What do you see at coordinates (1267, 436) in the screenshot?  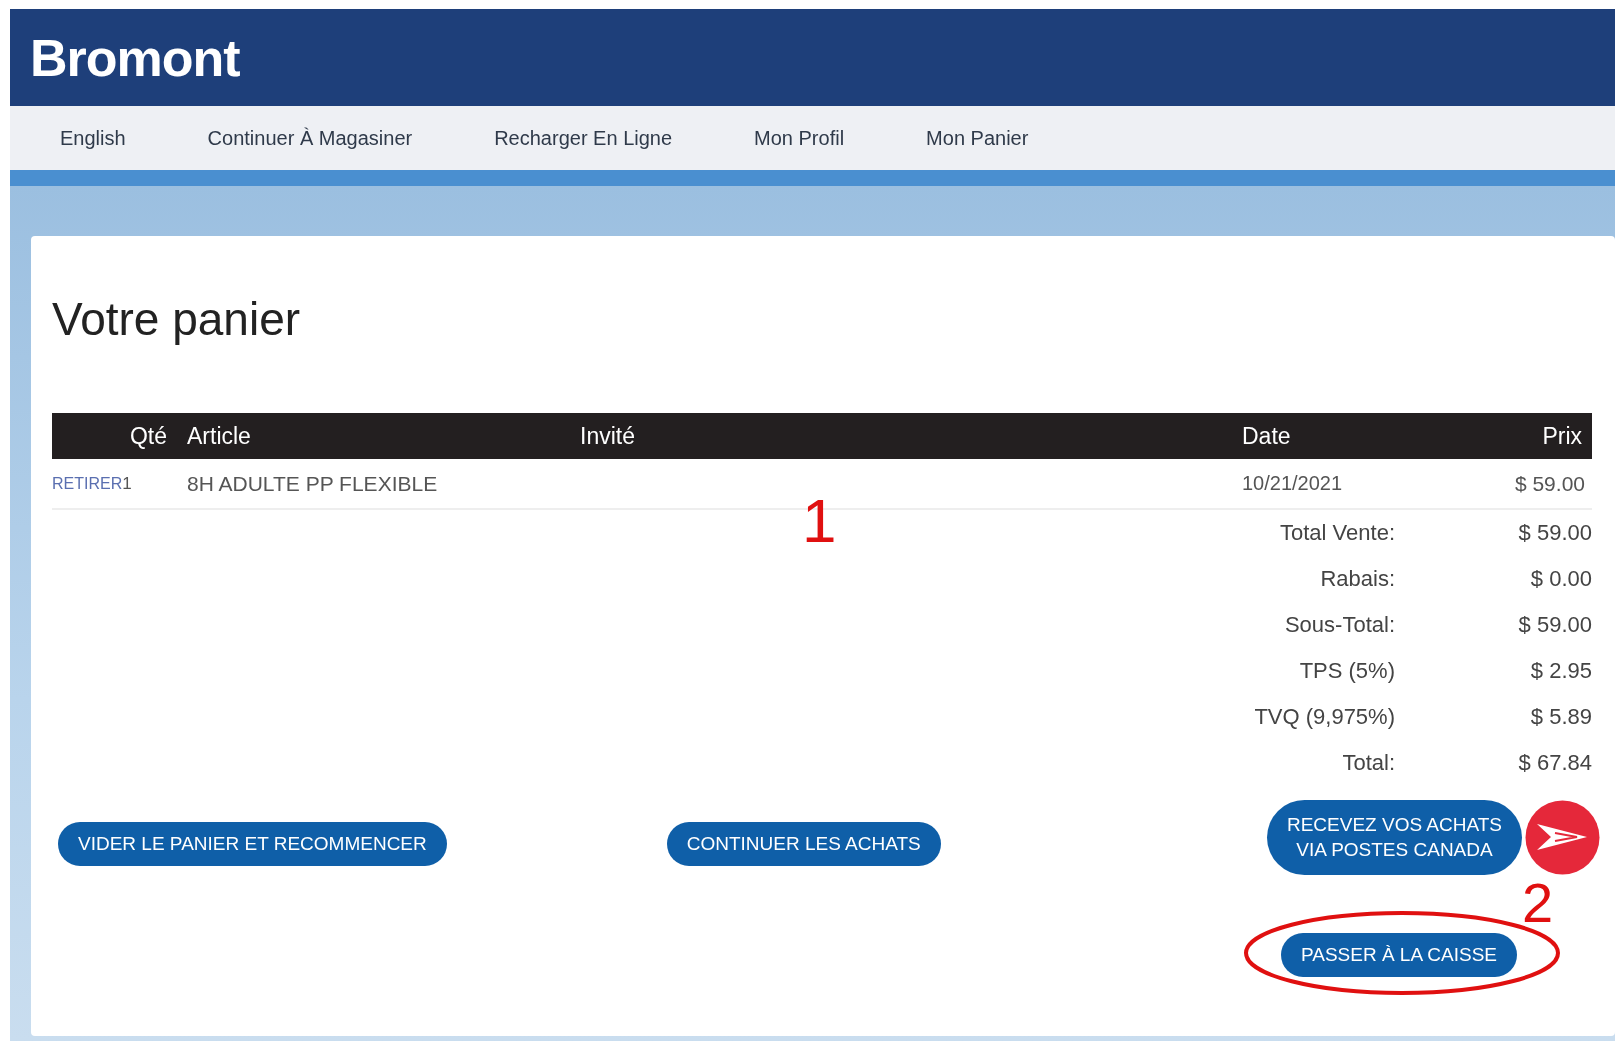 I see `column-header: Date` at bounding box center [1267, 436].